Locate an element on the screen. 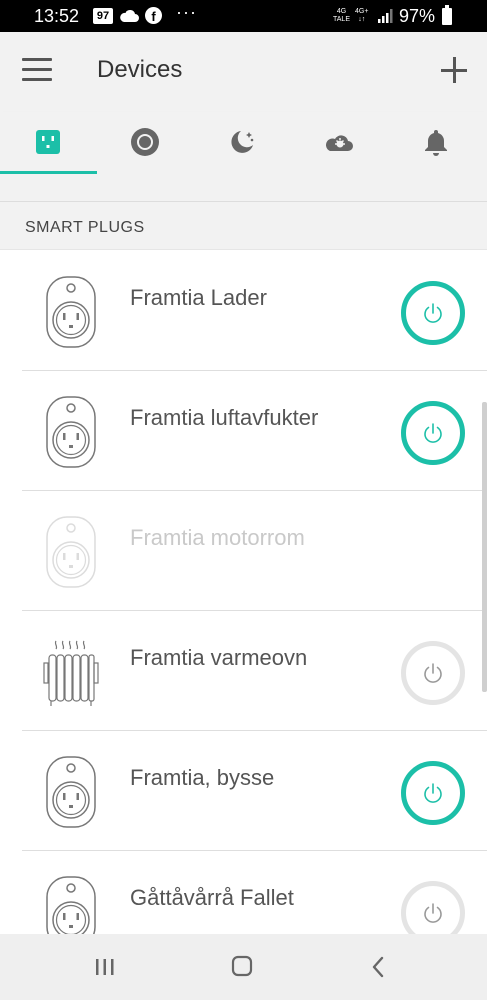 This screenshot has width=487, height=1000. device-row: Framtia luftavfukter is located at coordinates (243, 431).